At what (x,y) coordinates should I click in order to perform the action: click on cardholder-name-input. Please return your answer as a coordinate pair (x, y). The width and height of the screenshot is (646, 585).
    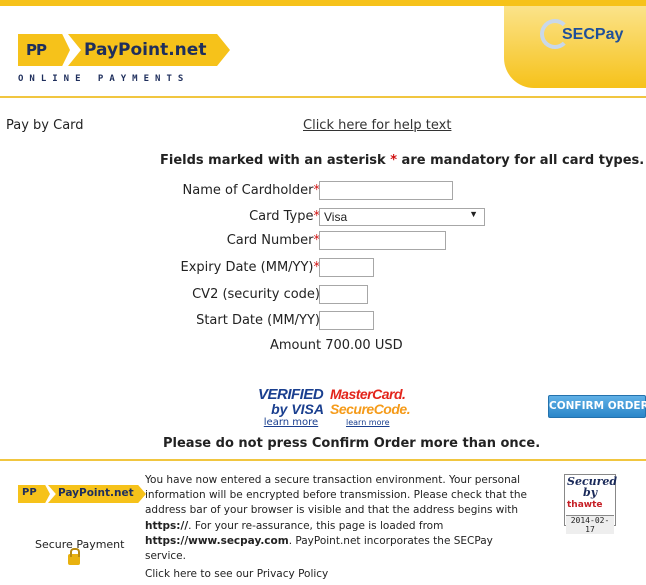
    Looking at the image, I should click on (386, 190).